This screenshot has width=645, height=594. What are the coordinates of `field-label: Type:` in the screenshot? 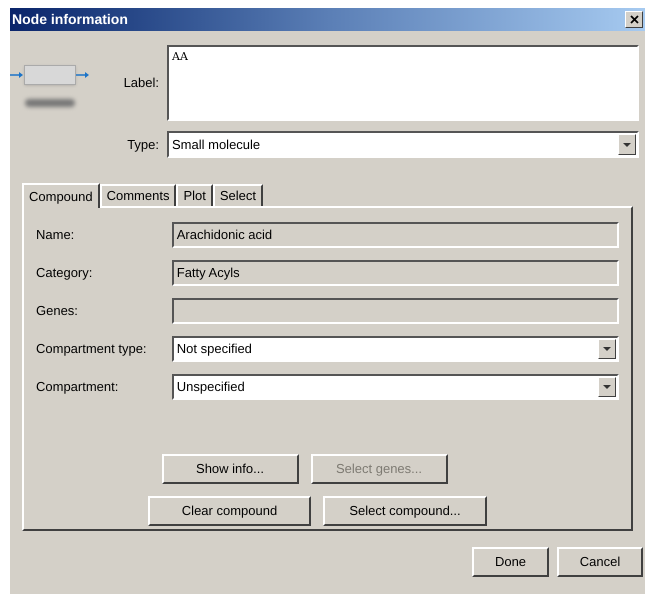 It's located at (143, 145).